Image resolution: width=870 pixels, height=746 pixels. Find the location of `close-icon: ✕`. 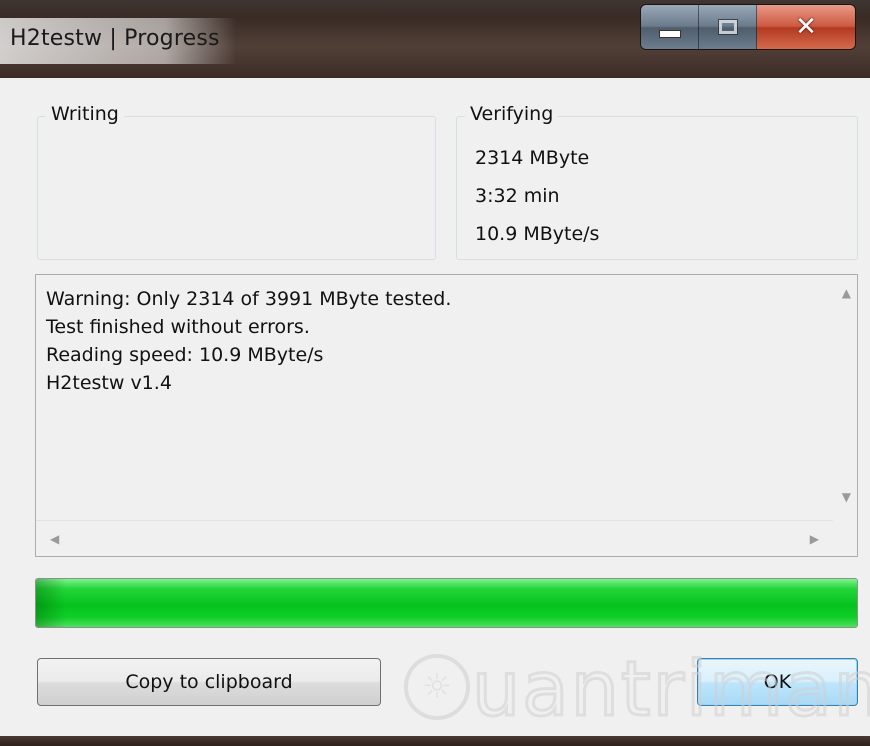

close-icon: ✕ is located at coordinates (806, 27).